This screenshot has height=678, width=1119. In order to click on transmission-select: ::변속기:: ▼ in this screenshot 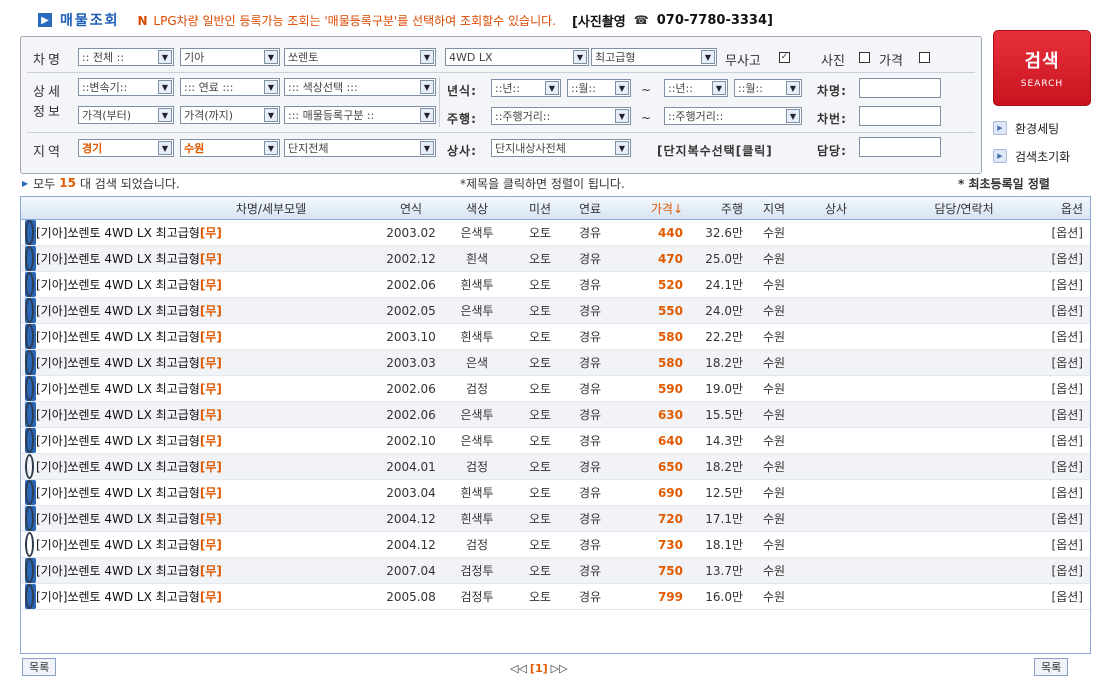, I will do `click(126, 87)`.